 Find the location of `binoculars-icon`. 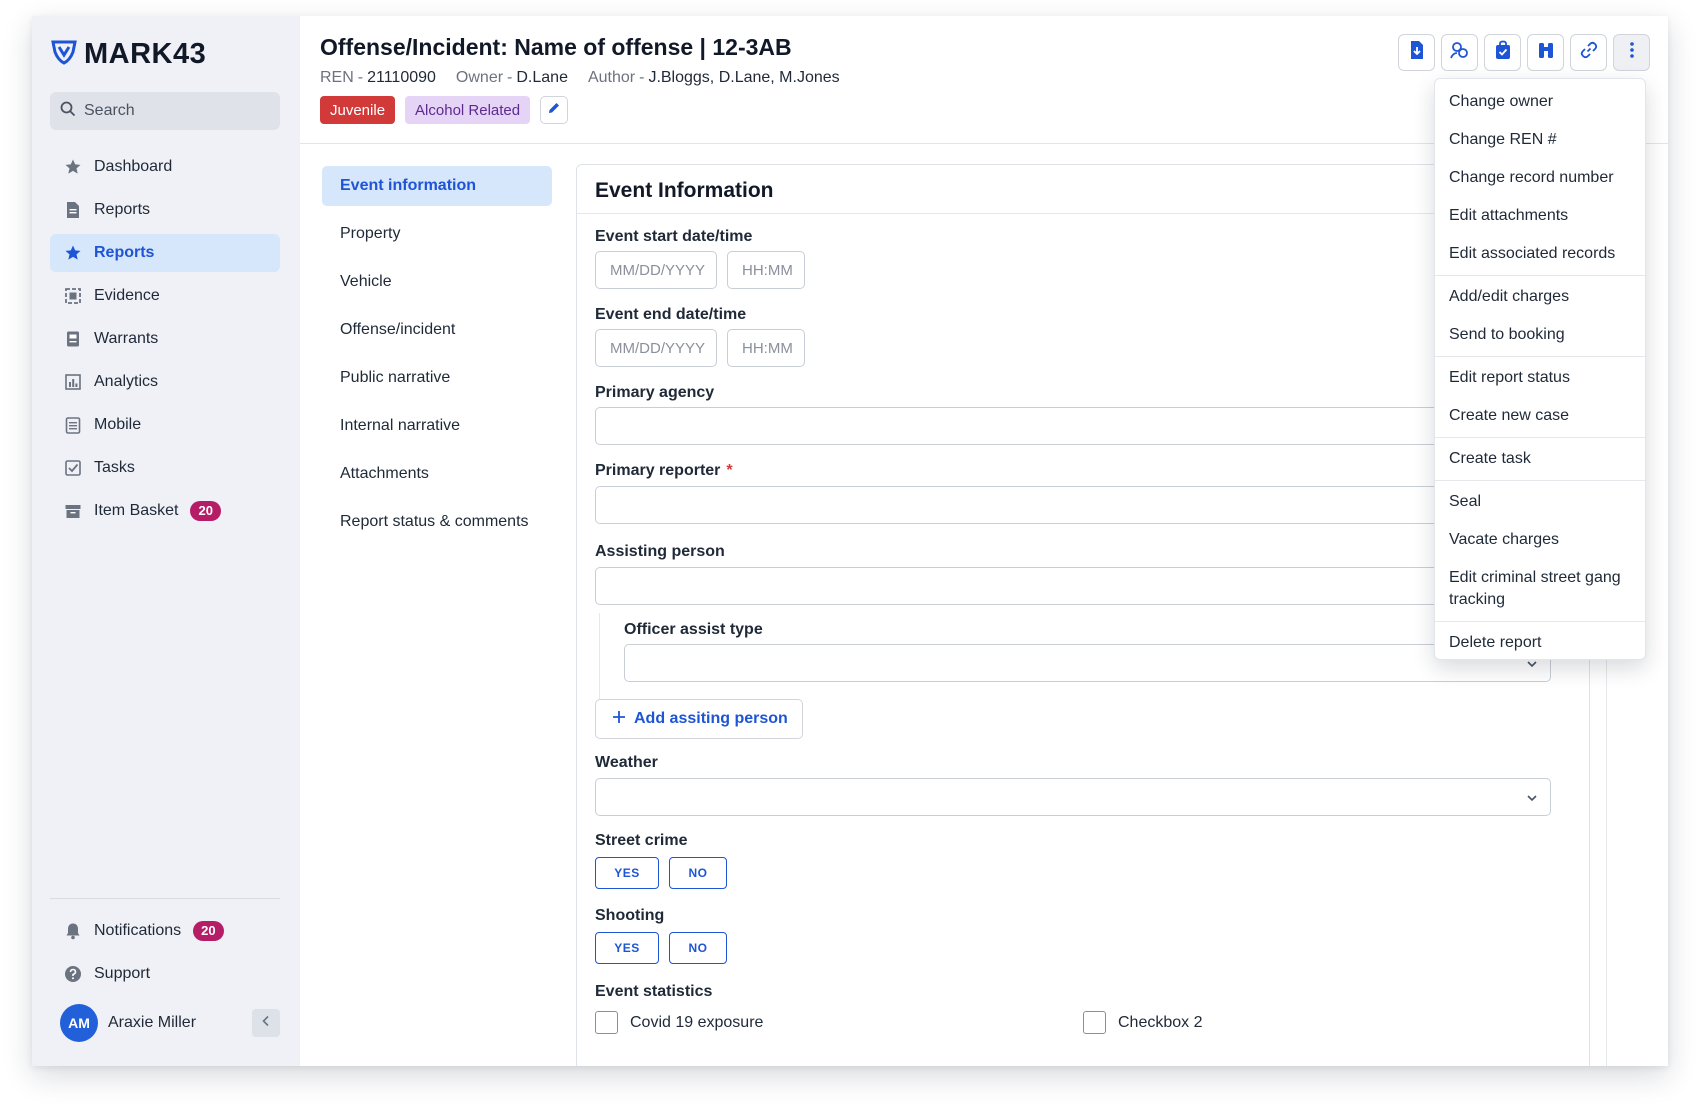

binoculars-icon is located at coordinates (1546, 52).